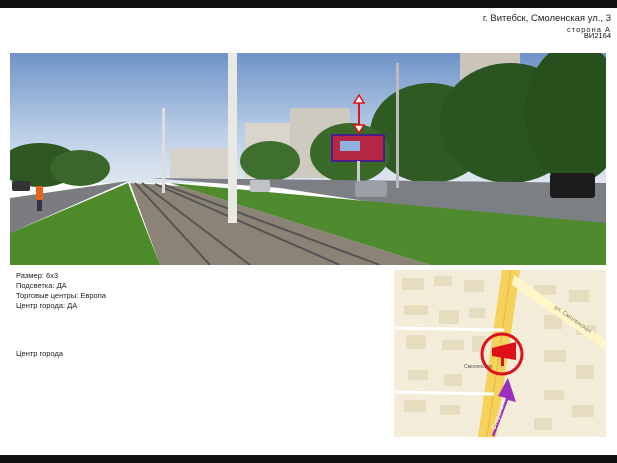  Describe the element at coordinates (308, 4) in the screenshot. I see `top-bar` at that location.